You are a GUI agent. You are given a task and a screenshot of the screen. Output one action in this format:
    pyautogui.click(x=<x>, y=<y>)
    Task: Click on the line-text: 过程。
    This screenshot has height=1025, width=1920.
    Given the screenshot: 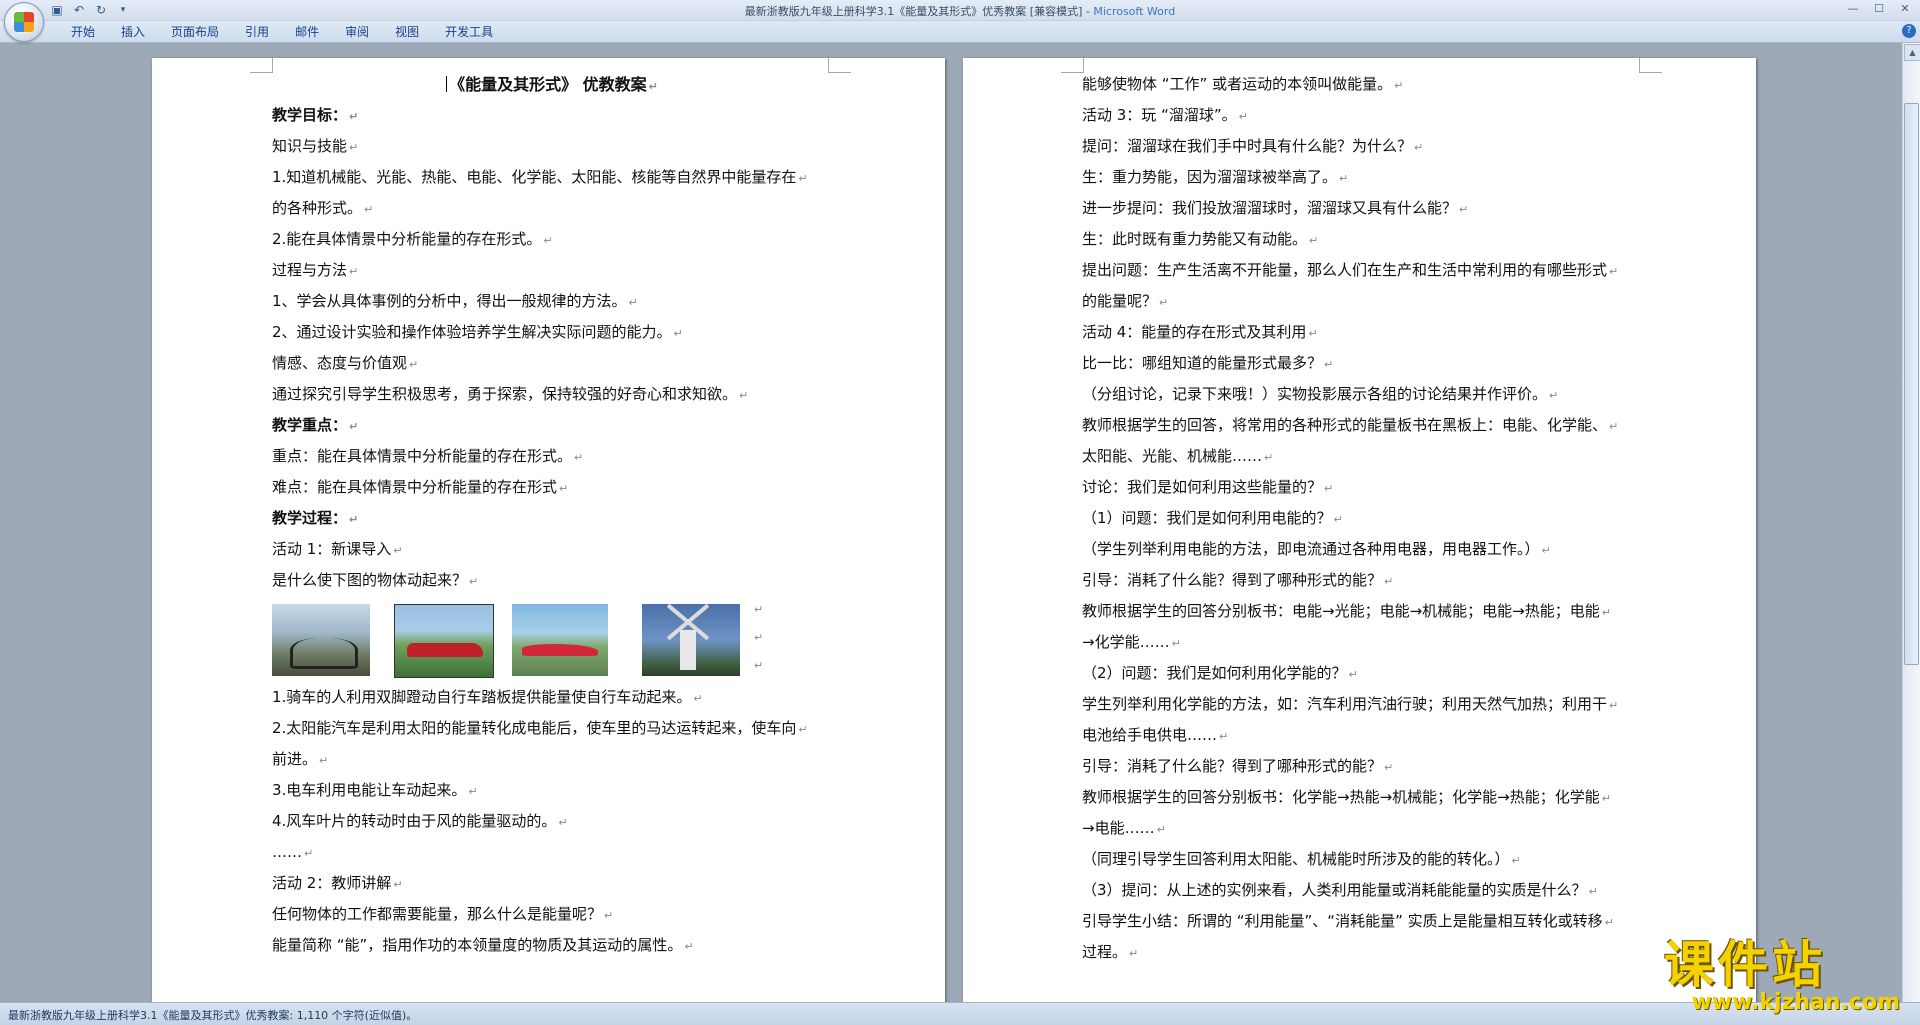 What is the action you would take?
    pyautogui.click(x=1105, y=952)
    